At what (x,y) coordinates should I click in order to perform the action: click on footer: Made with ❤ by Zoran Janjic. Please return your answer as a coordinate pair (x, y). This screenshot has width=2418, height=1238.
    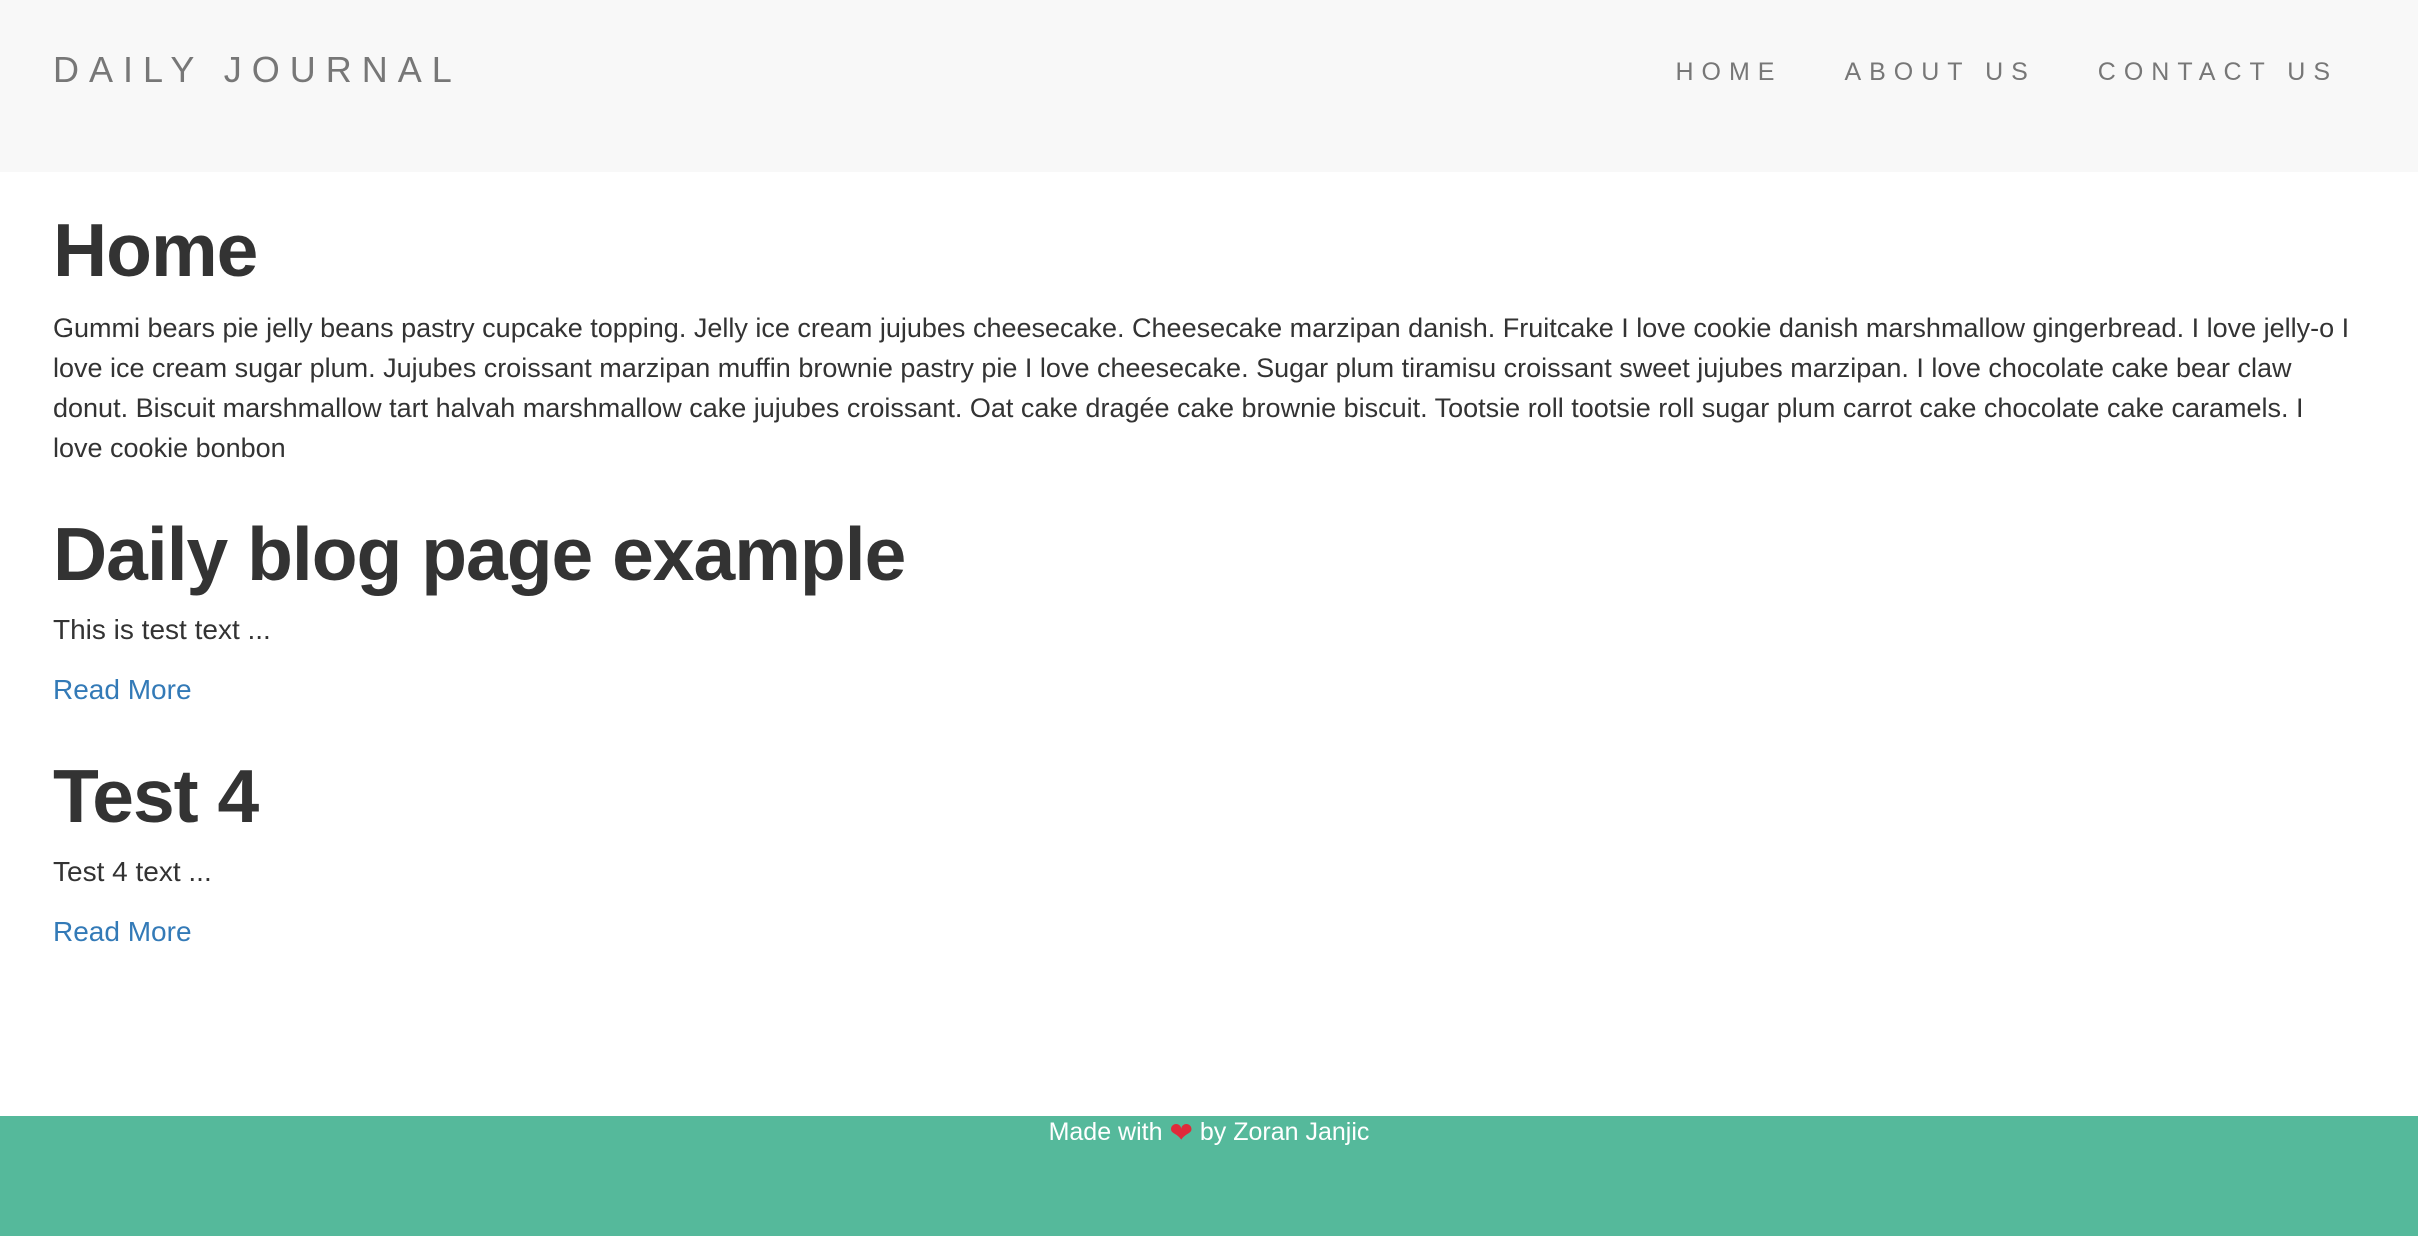
    Looking at the image, I should click on (1209, 1176).